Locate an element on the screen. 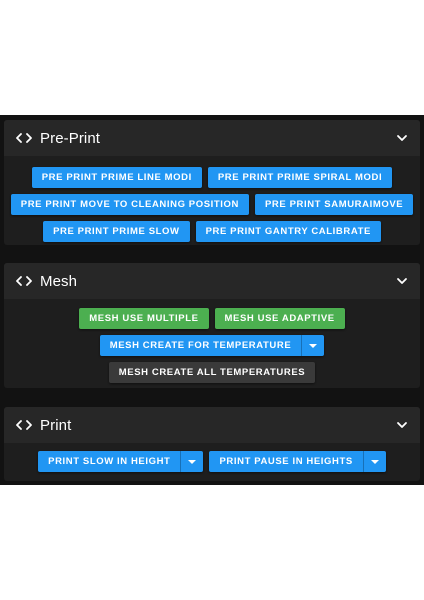 The image size is (424, 600). button-row: MESH CREATE ALL TEMPERATURES is located at coordinates (212, 372).